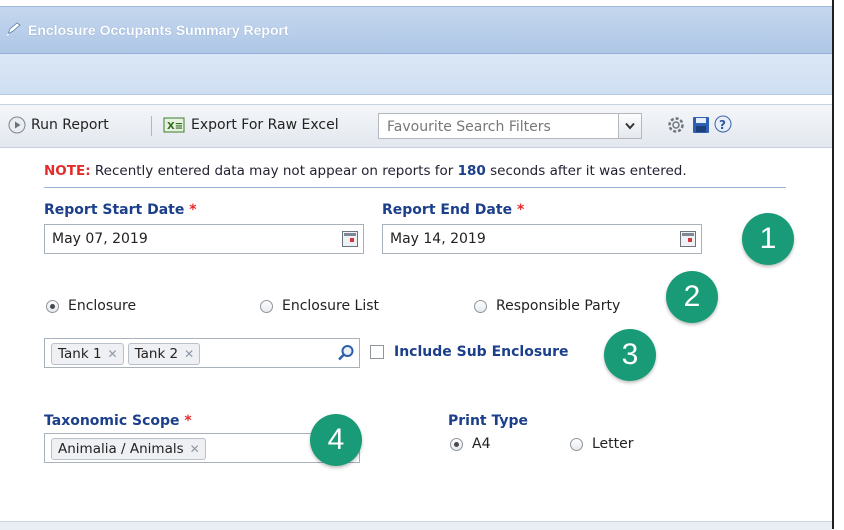 This screenshot has height=530, width=844. What do you see at coordinates (416, 30) in the screenshot?
I see `title-bar: Enclosure Occupants Summary Report` at bounding box center [416, 30].